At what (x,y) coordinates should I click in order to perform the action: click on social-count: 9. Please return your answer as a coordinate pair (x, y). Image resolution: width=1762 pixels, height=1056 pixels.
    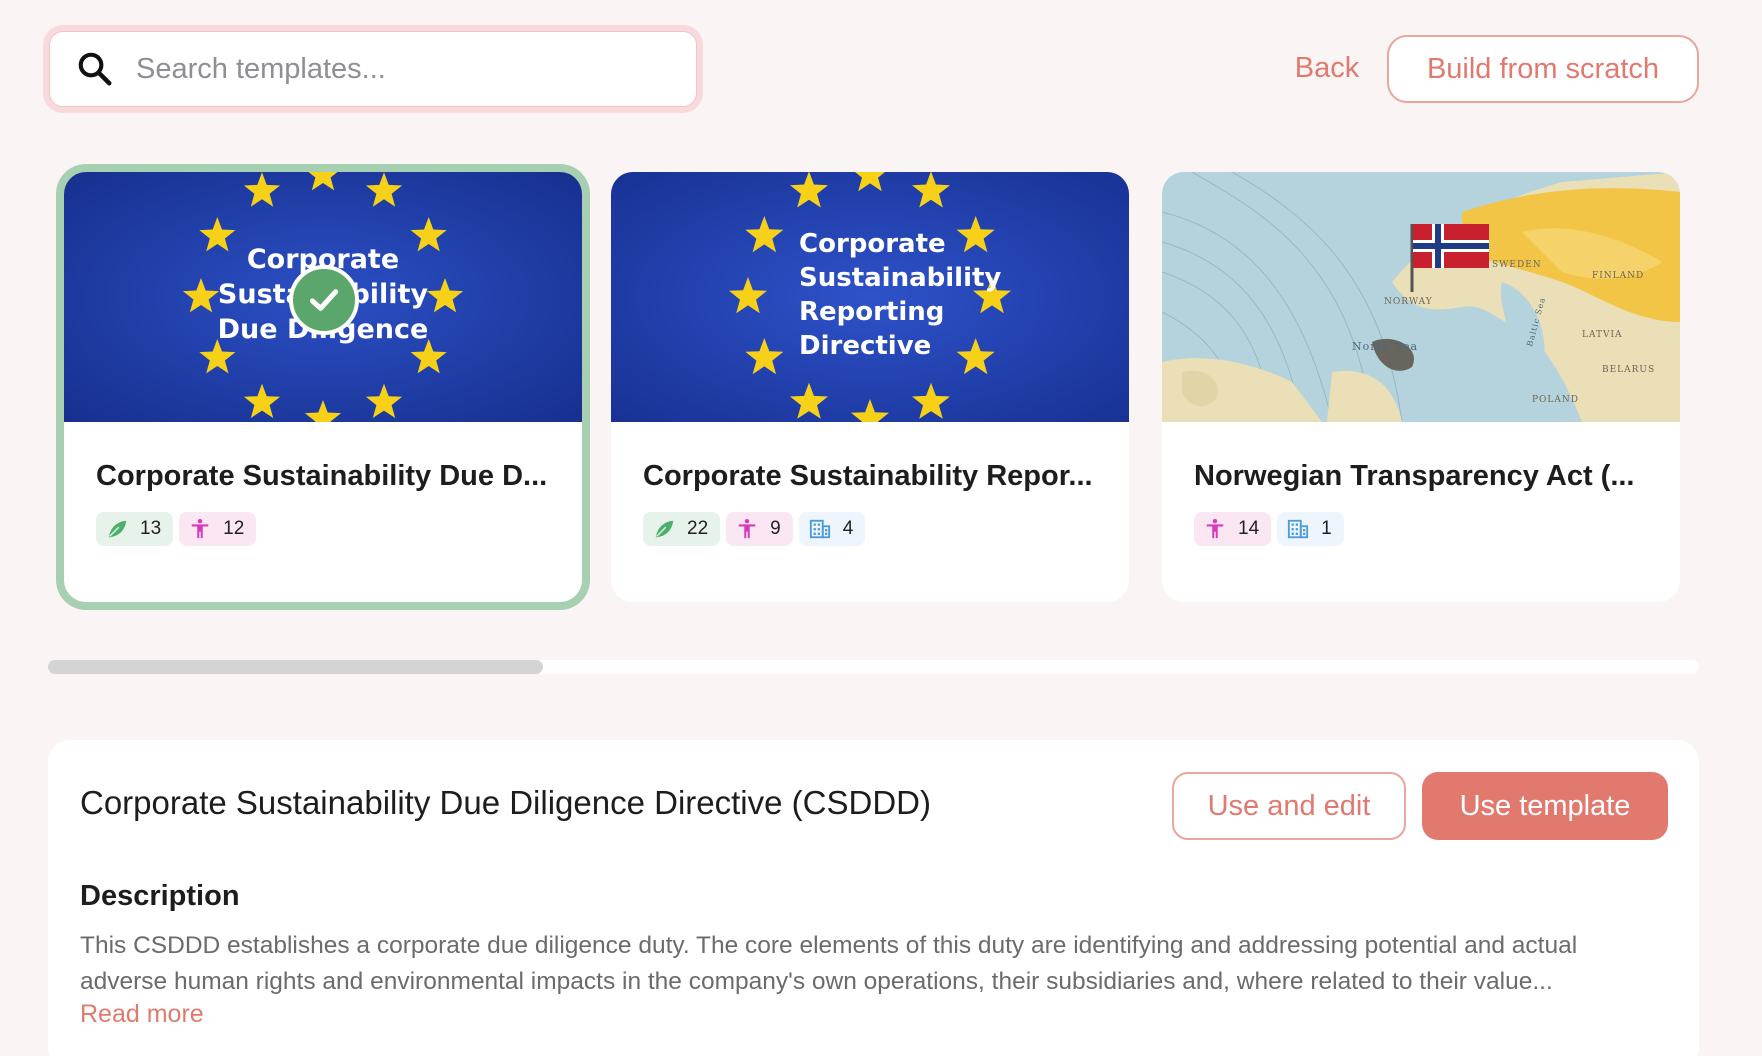
    Looking at the image, I should click on (775, 528).